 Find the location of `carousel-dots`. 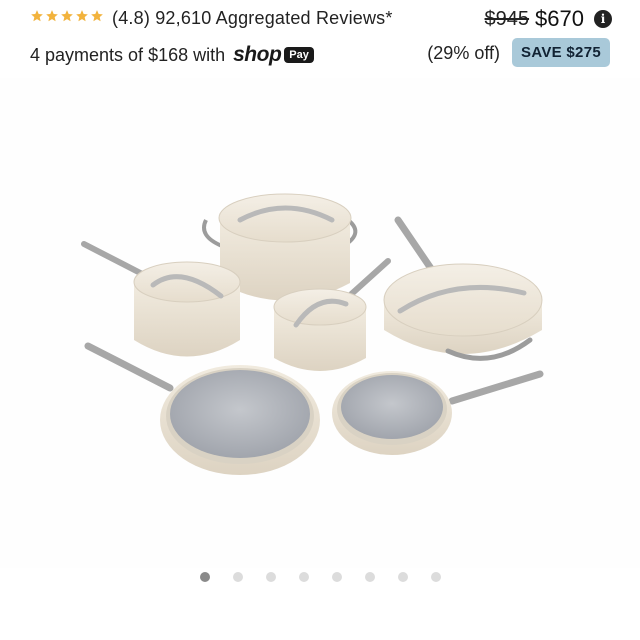

carousel-dots is located at coordinates (320, 577).